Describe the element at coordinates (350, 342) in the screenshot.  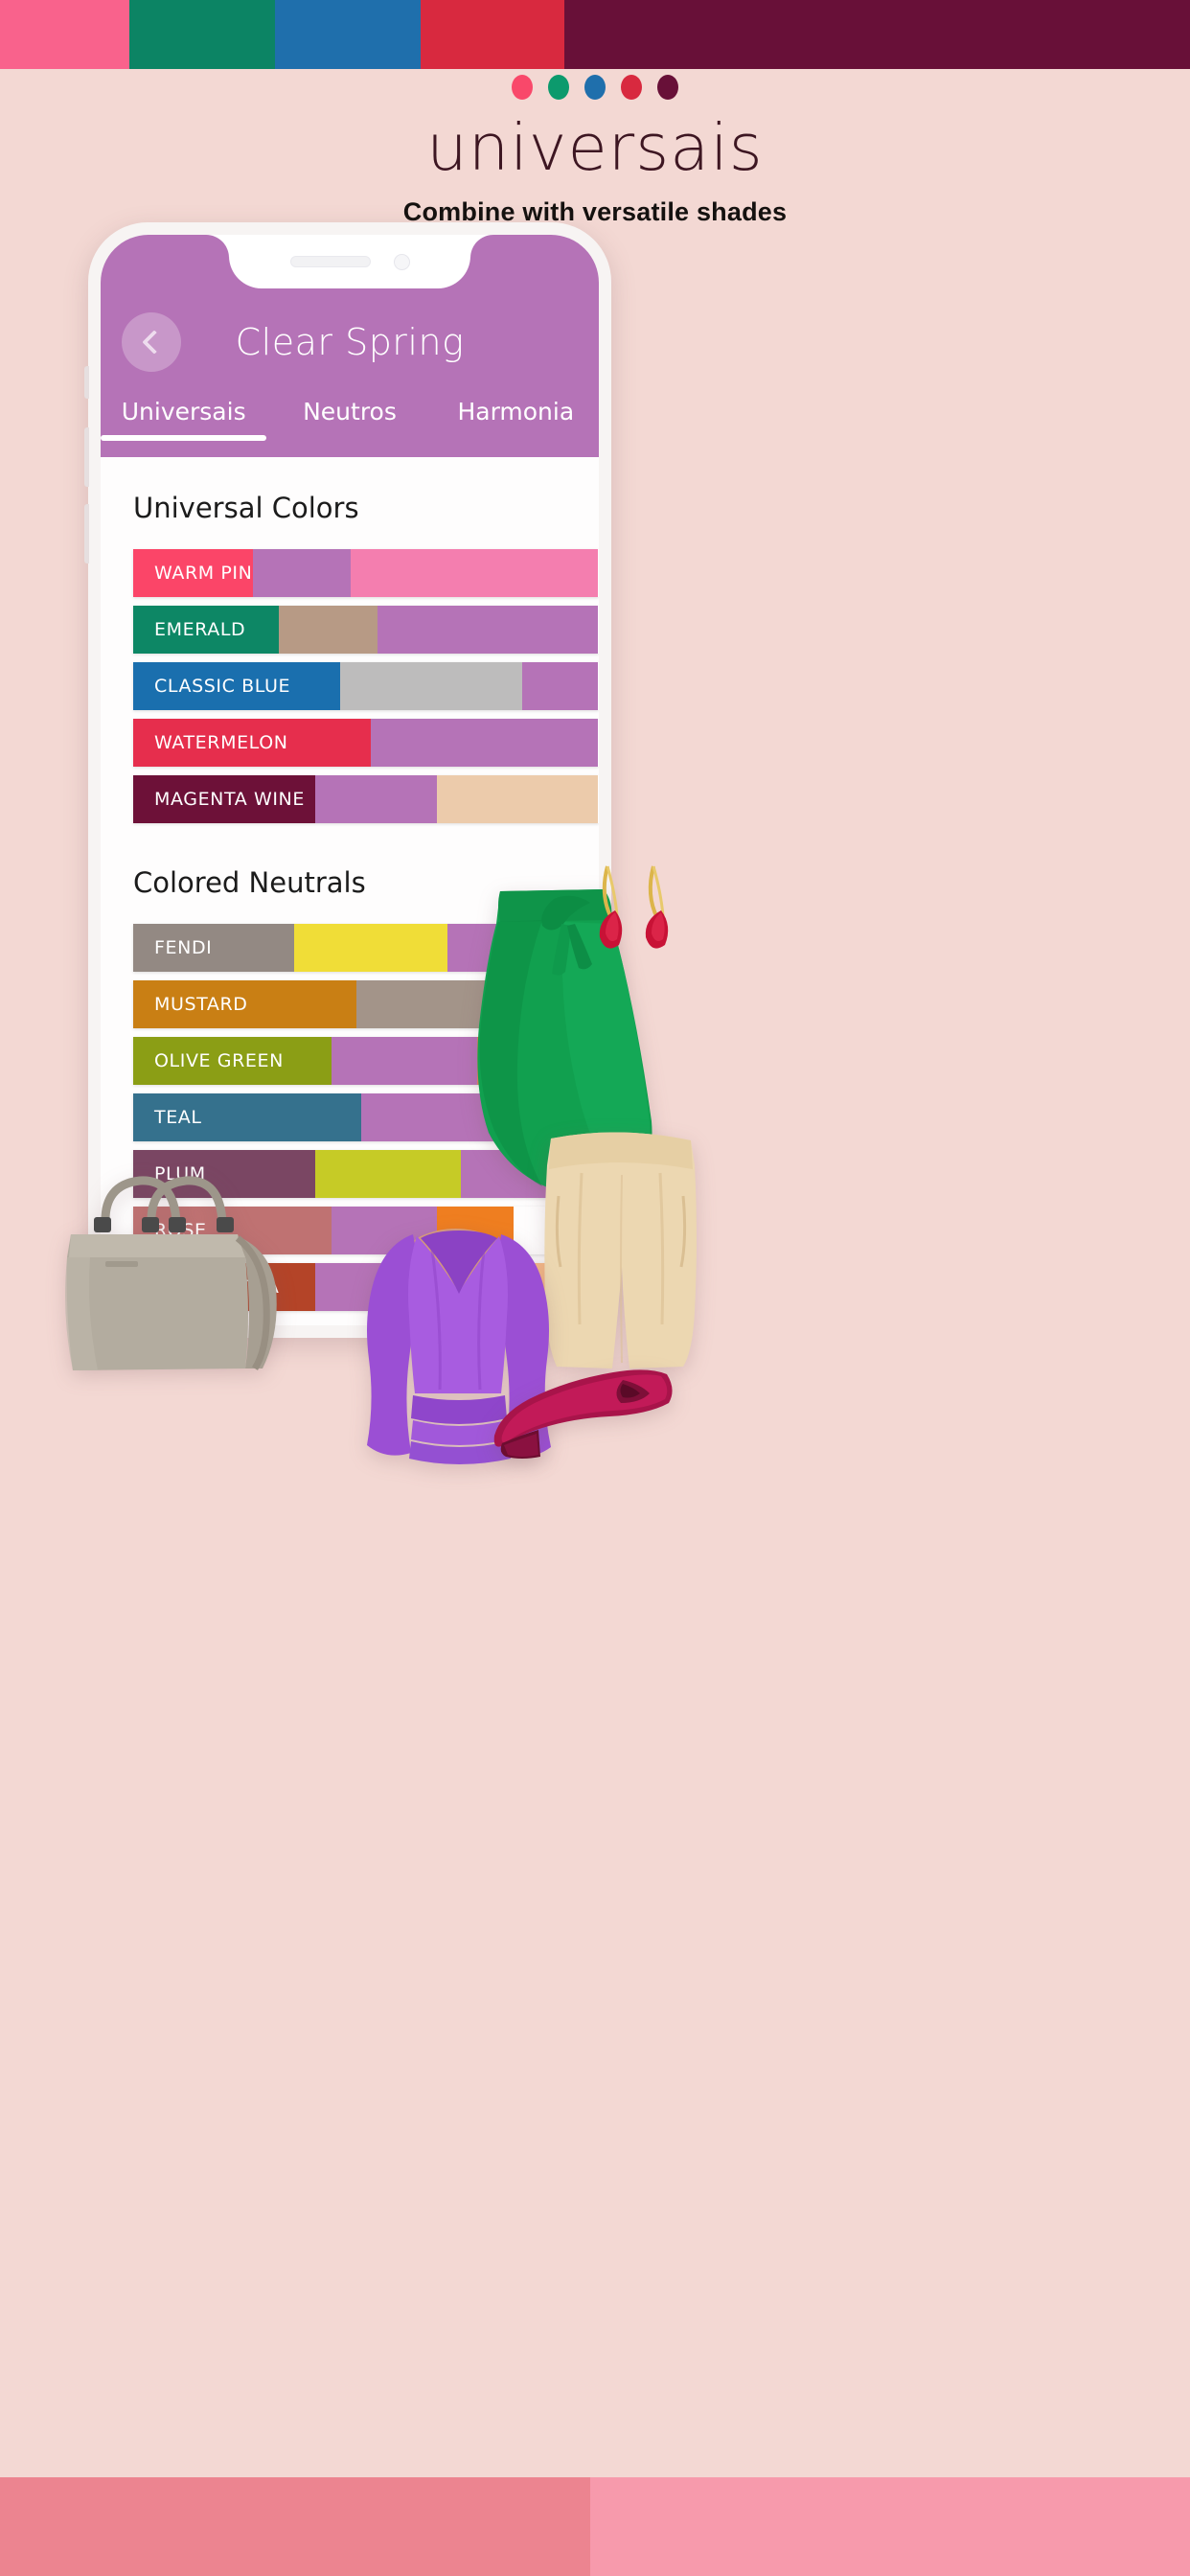
I see `app-title-row: Clear Spring` at that location.